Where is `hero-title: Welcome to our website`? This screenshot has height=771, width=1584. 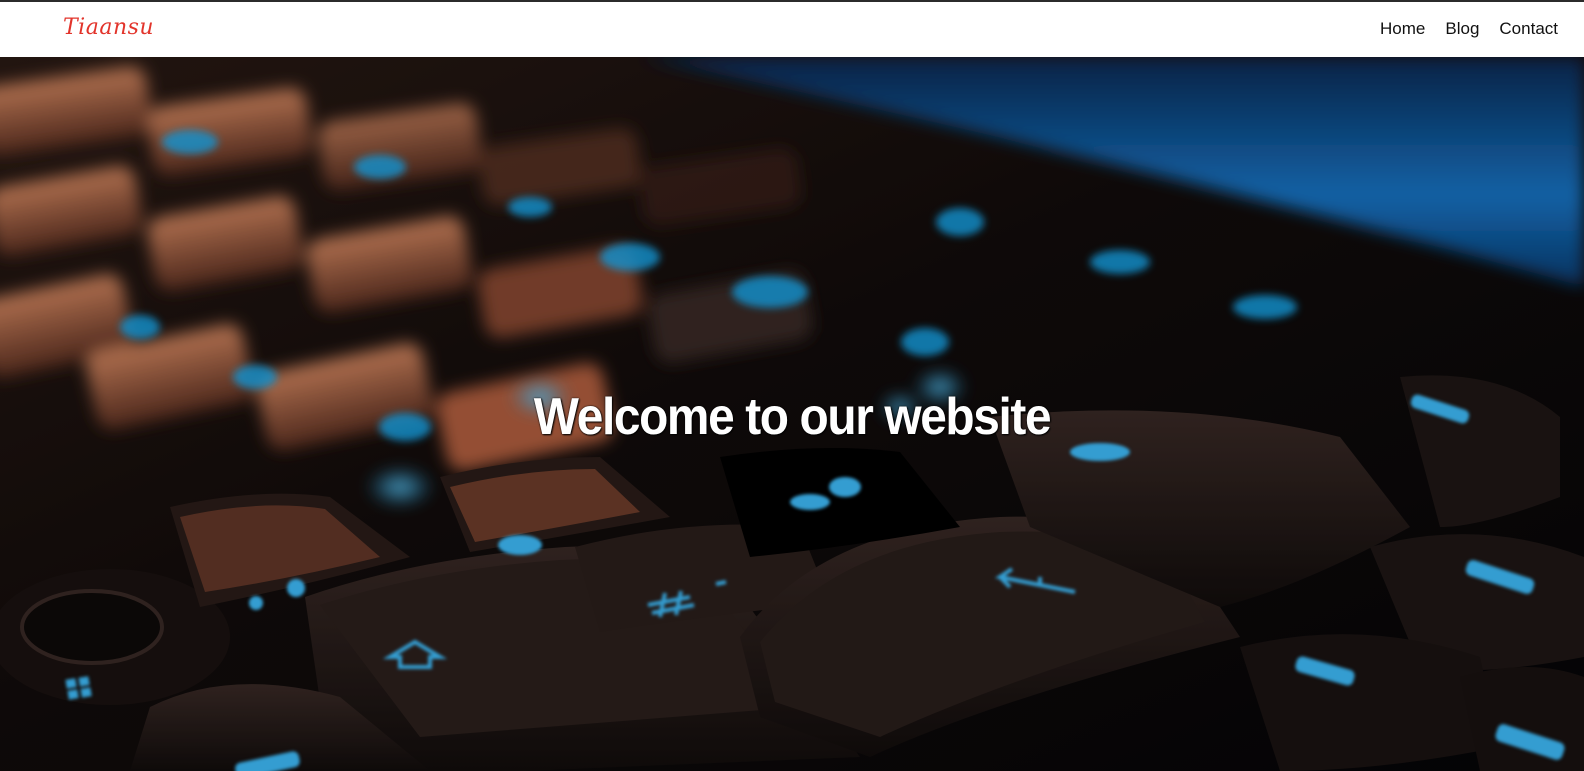 hero-title: Welcome to our website is located at coordinates (792, 416).